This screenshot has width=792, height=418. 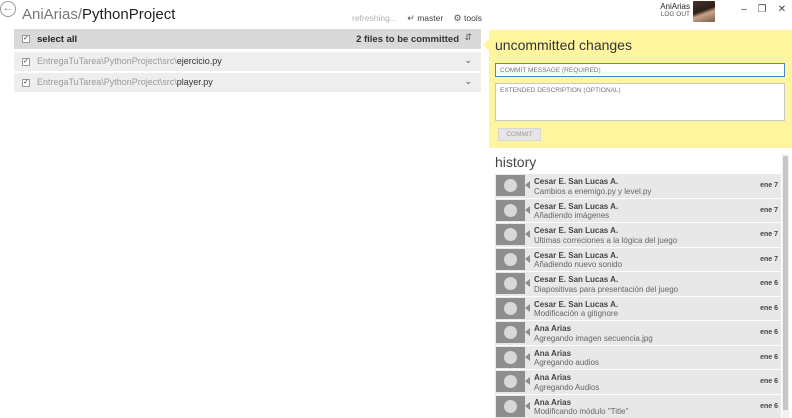 What do you see at coordinates (457, 18) in the screenshot?
I see `gear-icon: ⚙` at bounding box center [457, 18].